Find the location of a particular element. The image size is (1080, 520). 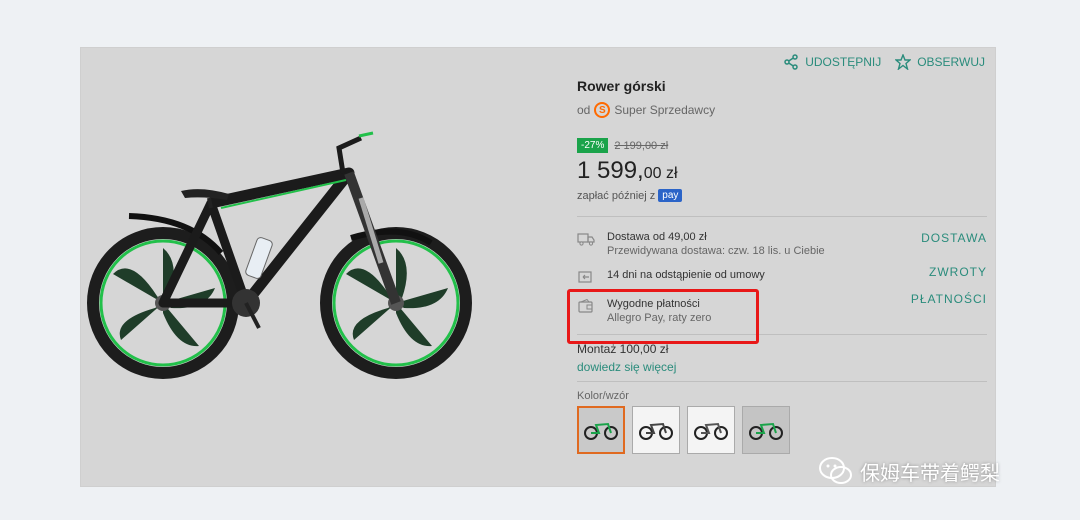

follow-button: OBSERWUJ is located at coordinates (940, 62).